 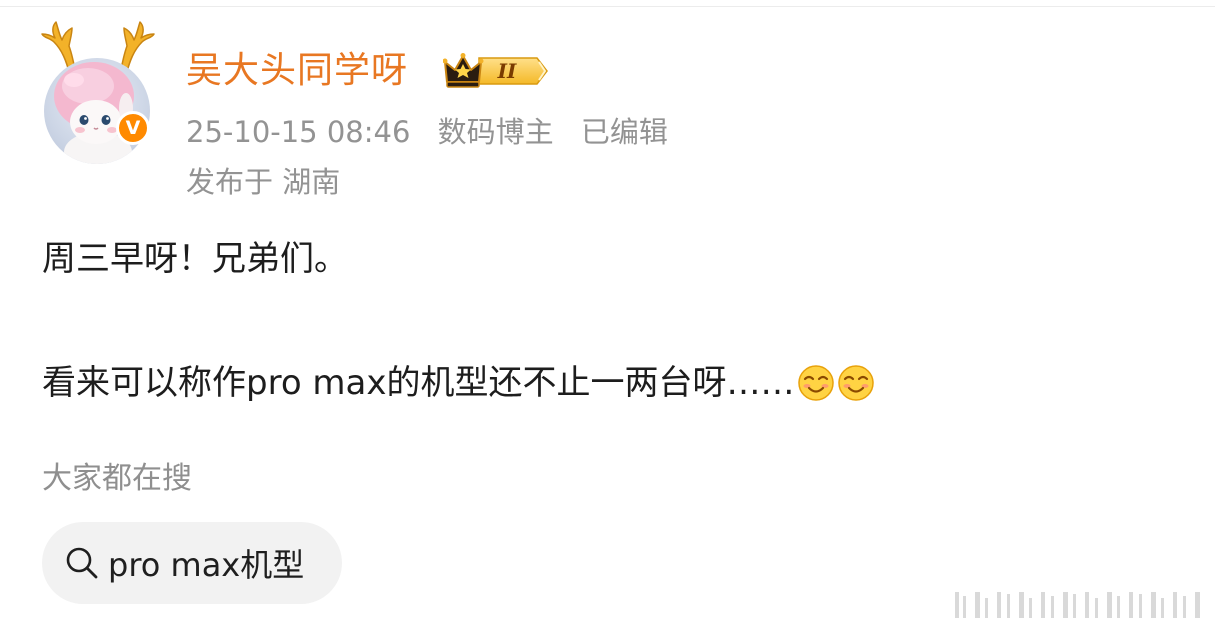 What do you see at coordinates (495, 132) in the screenshot?
I see `user-category: 数码博主` at bounding box center [495, 132].